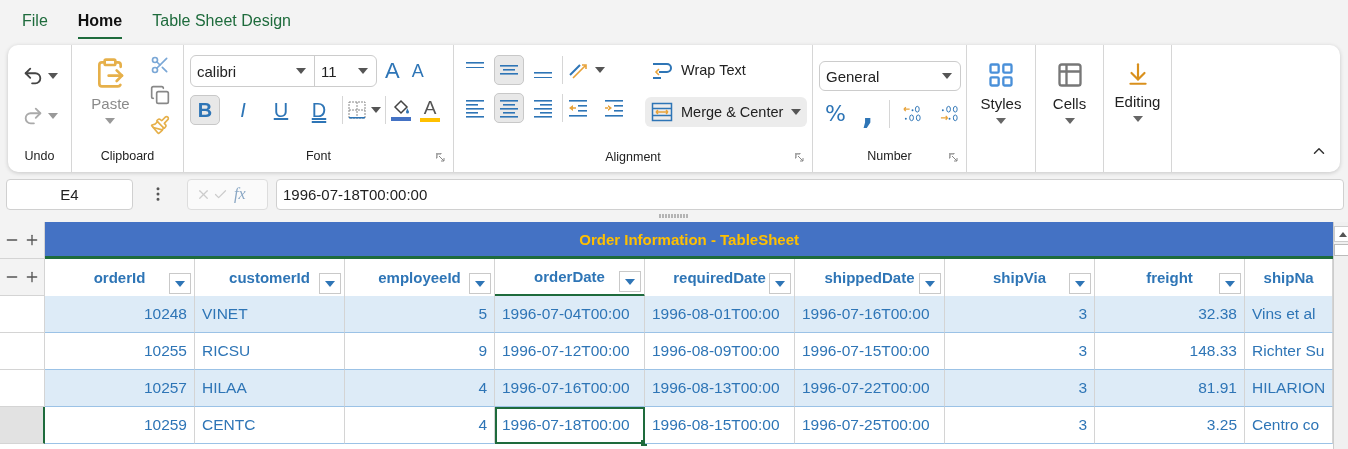 This screenshot has width=1348, height=449. What do you see at coordinates (159, 95) in the screenshot?
I see `copy-icon` at bounding box center [159, 95].